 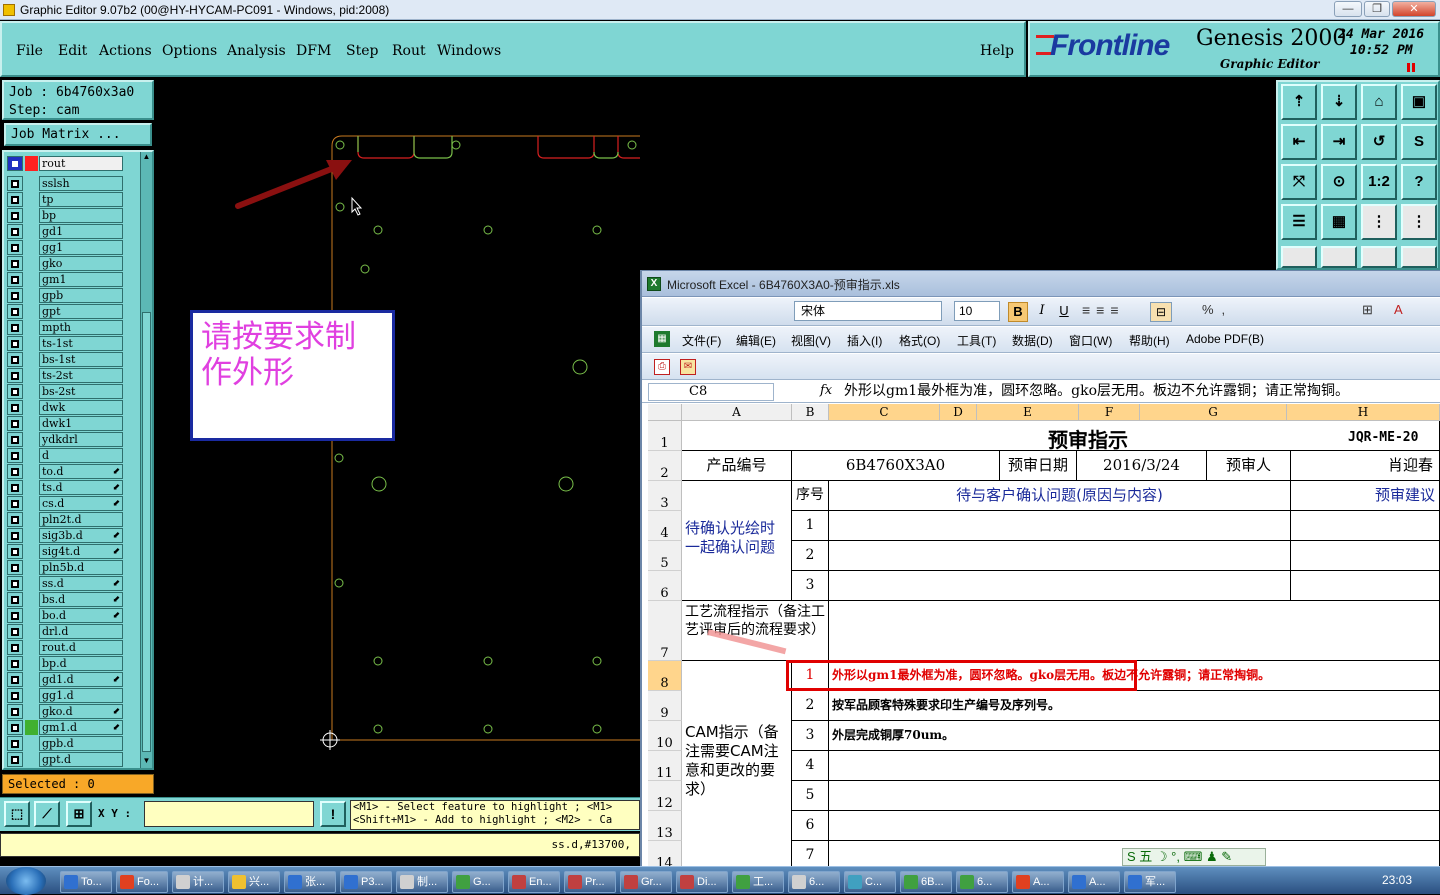 What do you see at coordinates (79, 814) in the screenshot?
I see `grid-icon: ⊞` at bounding box center [79, 814].